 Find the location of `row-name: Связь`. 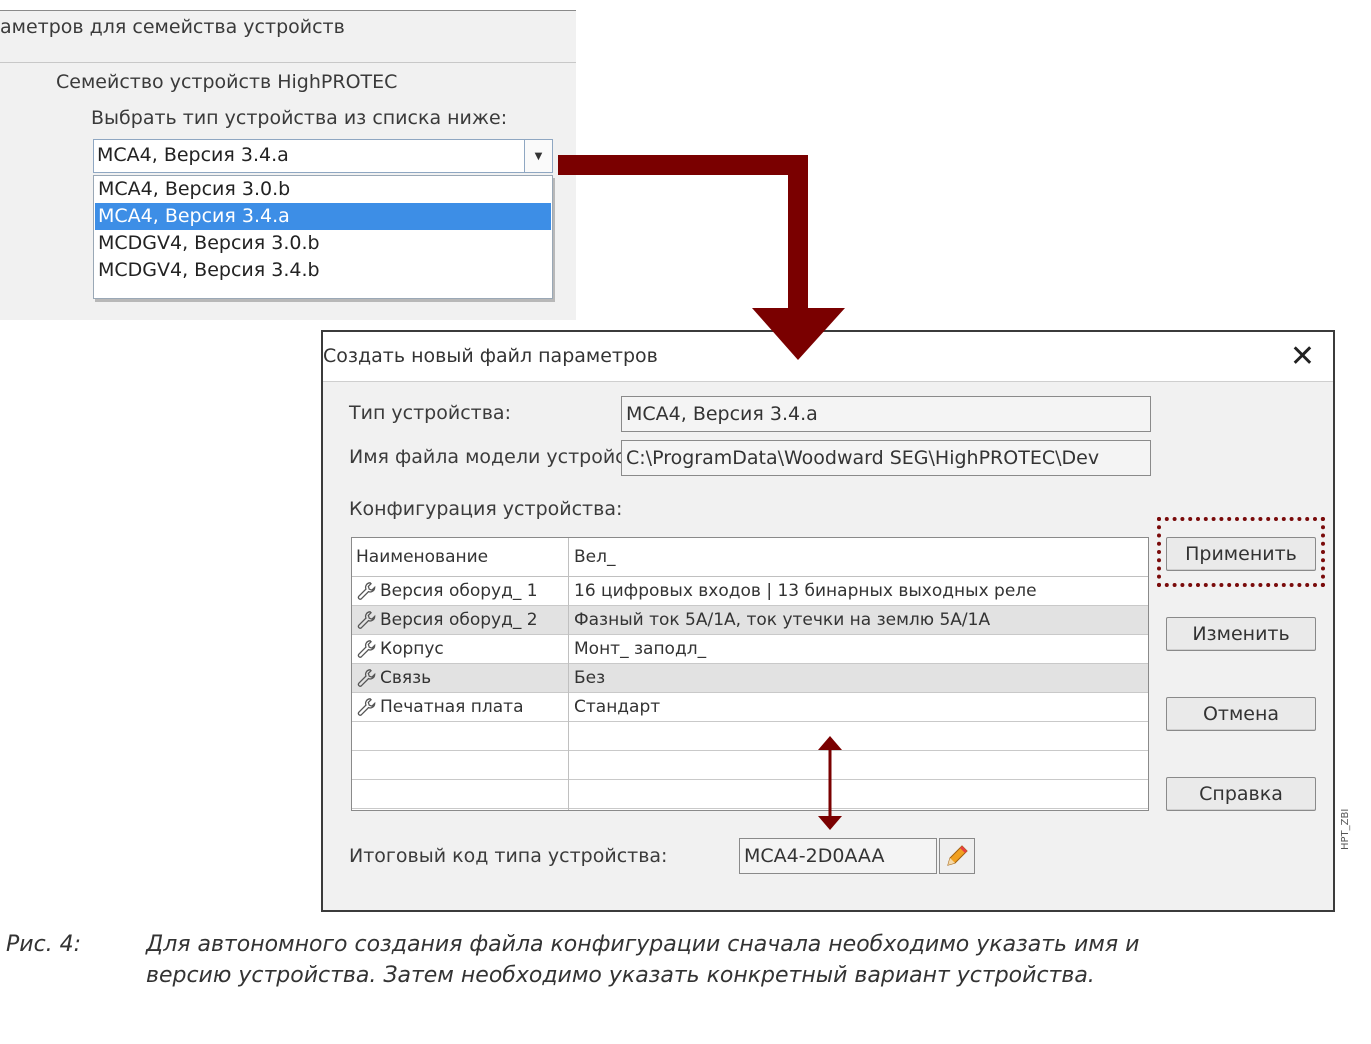

row-name: Связь is located at coordinates (406, 678).